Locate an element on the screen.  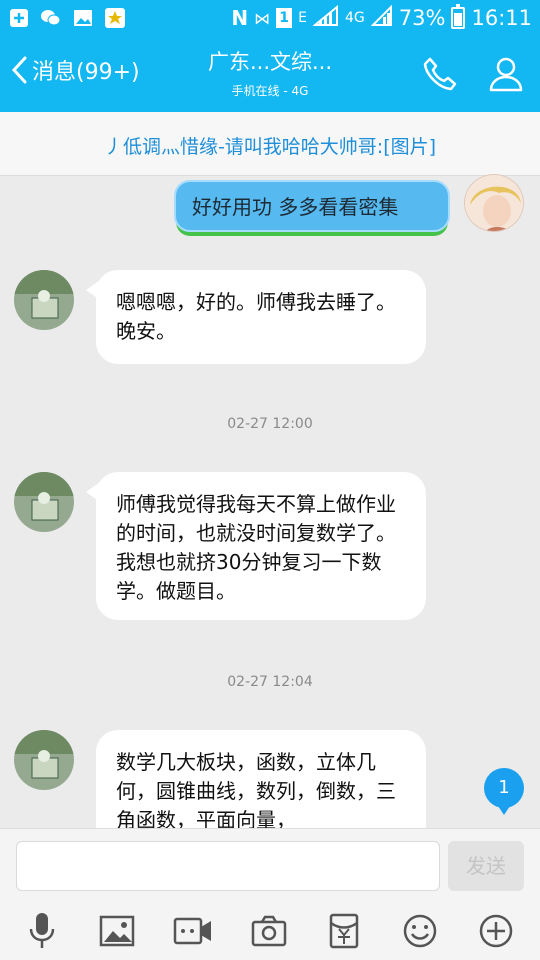
call-button is located at coordinates (440, 74).